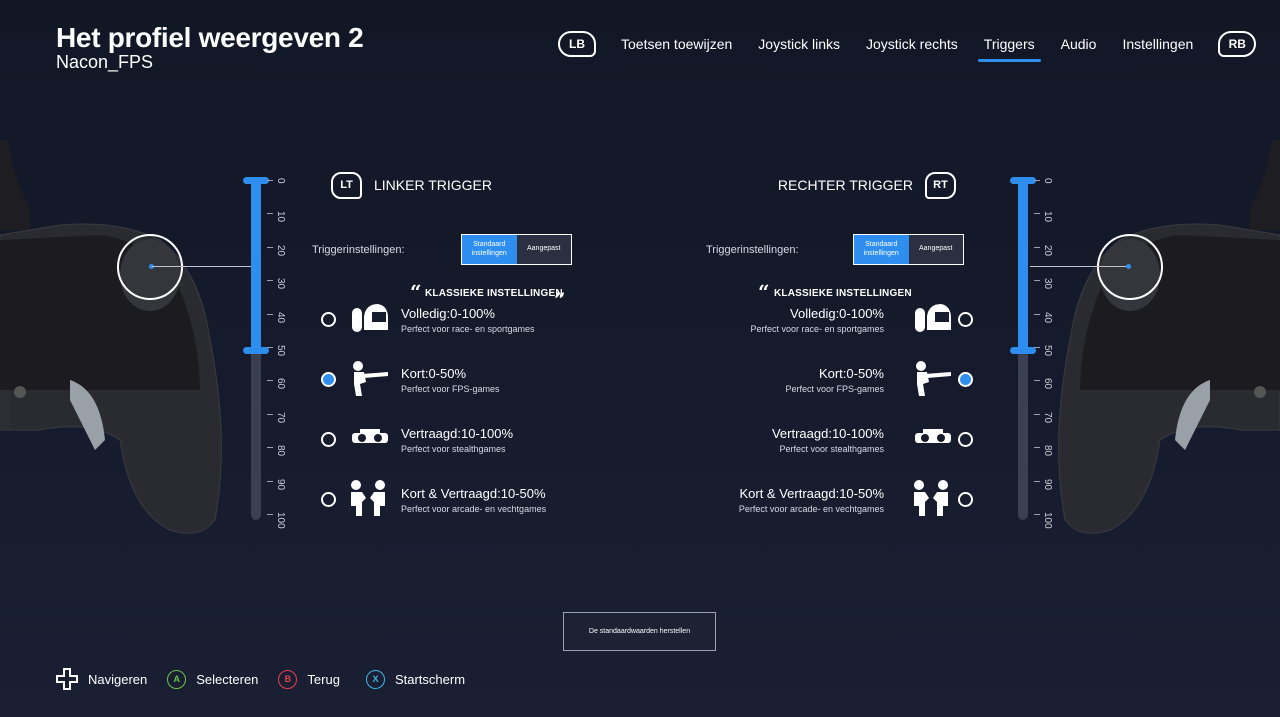 This screenshot has height=717, width=1280. What do you see at coordinates (1047, 451) in the screenshot?
I see `slider-tick-label: 80` at bounding box center [1047, 451].